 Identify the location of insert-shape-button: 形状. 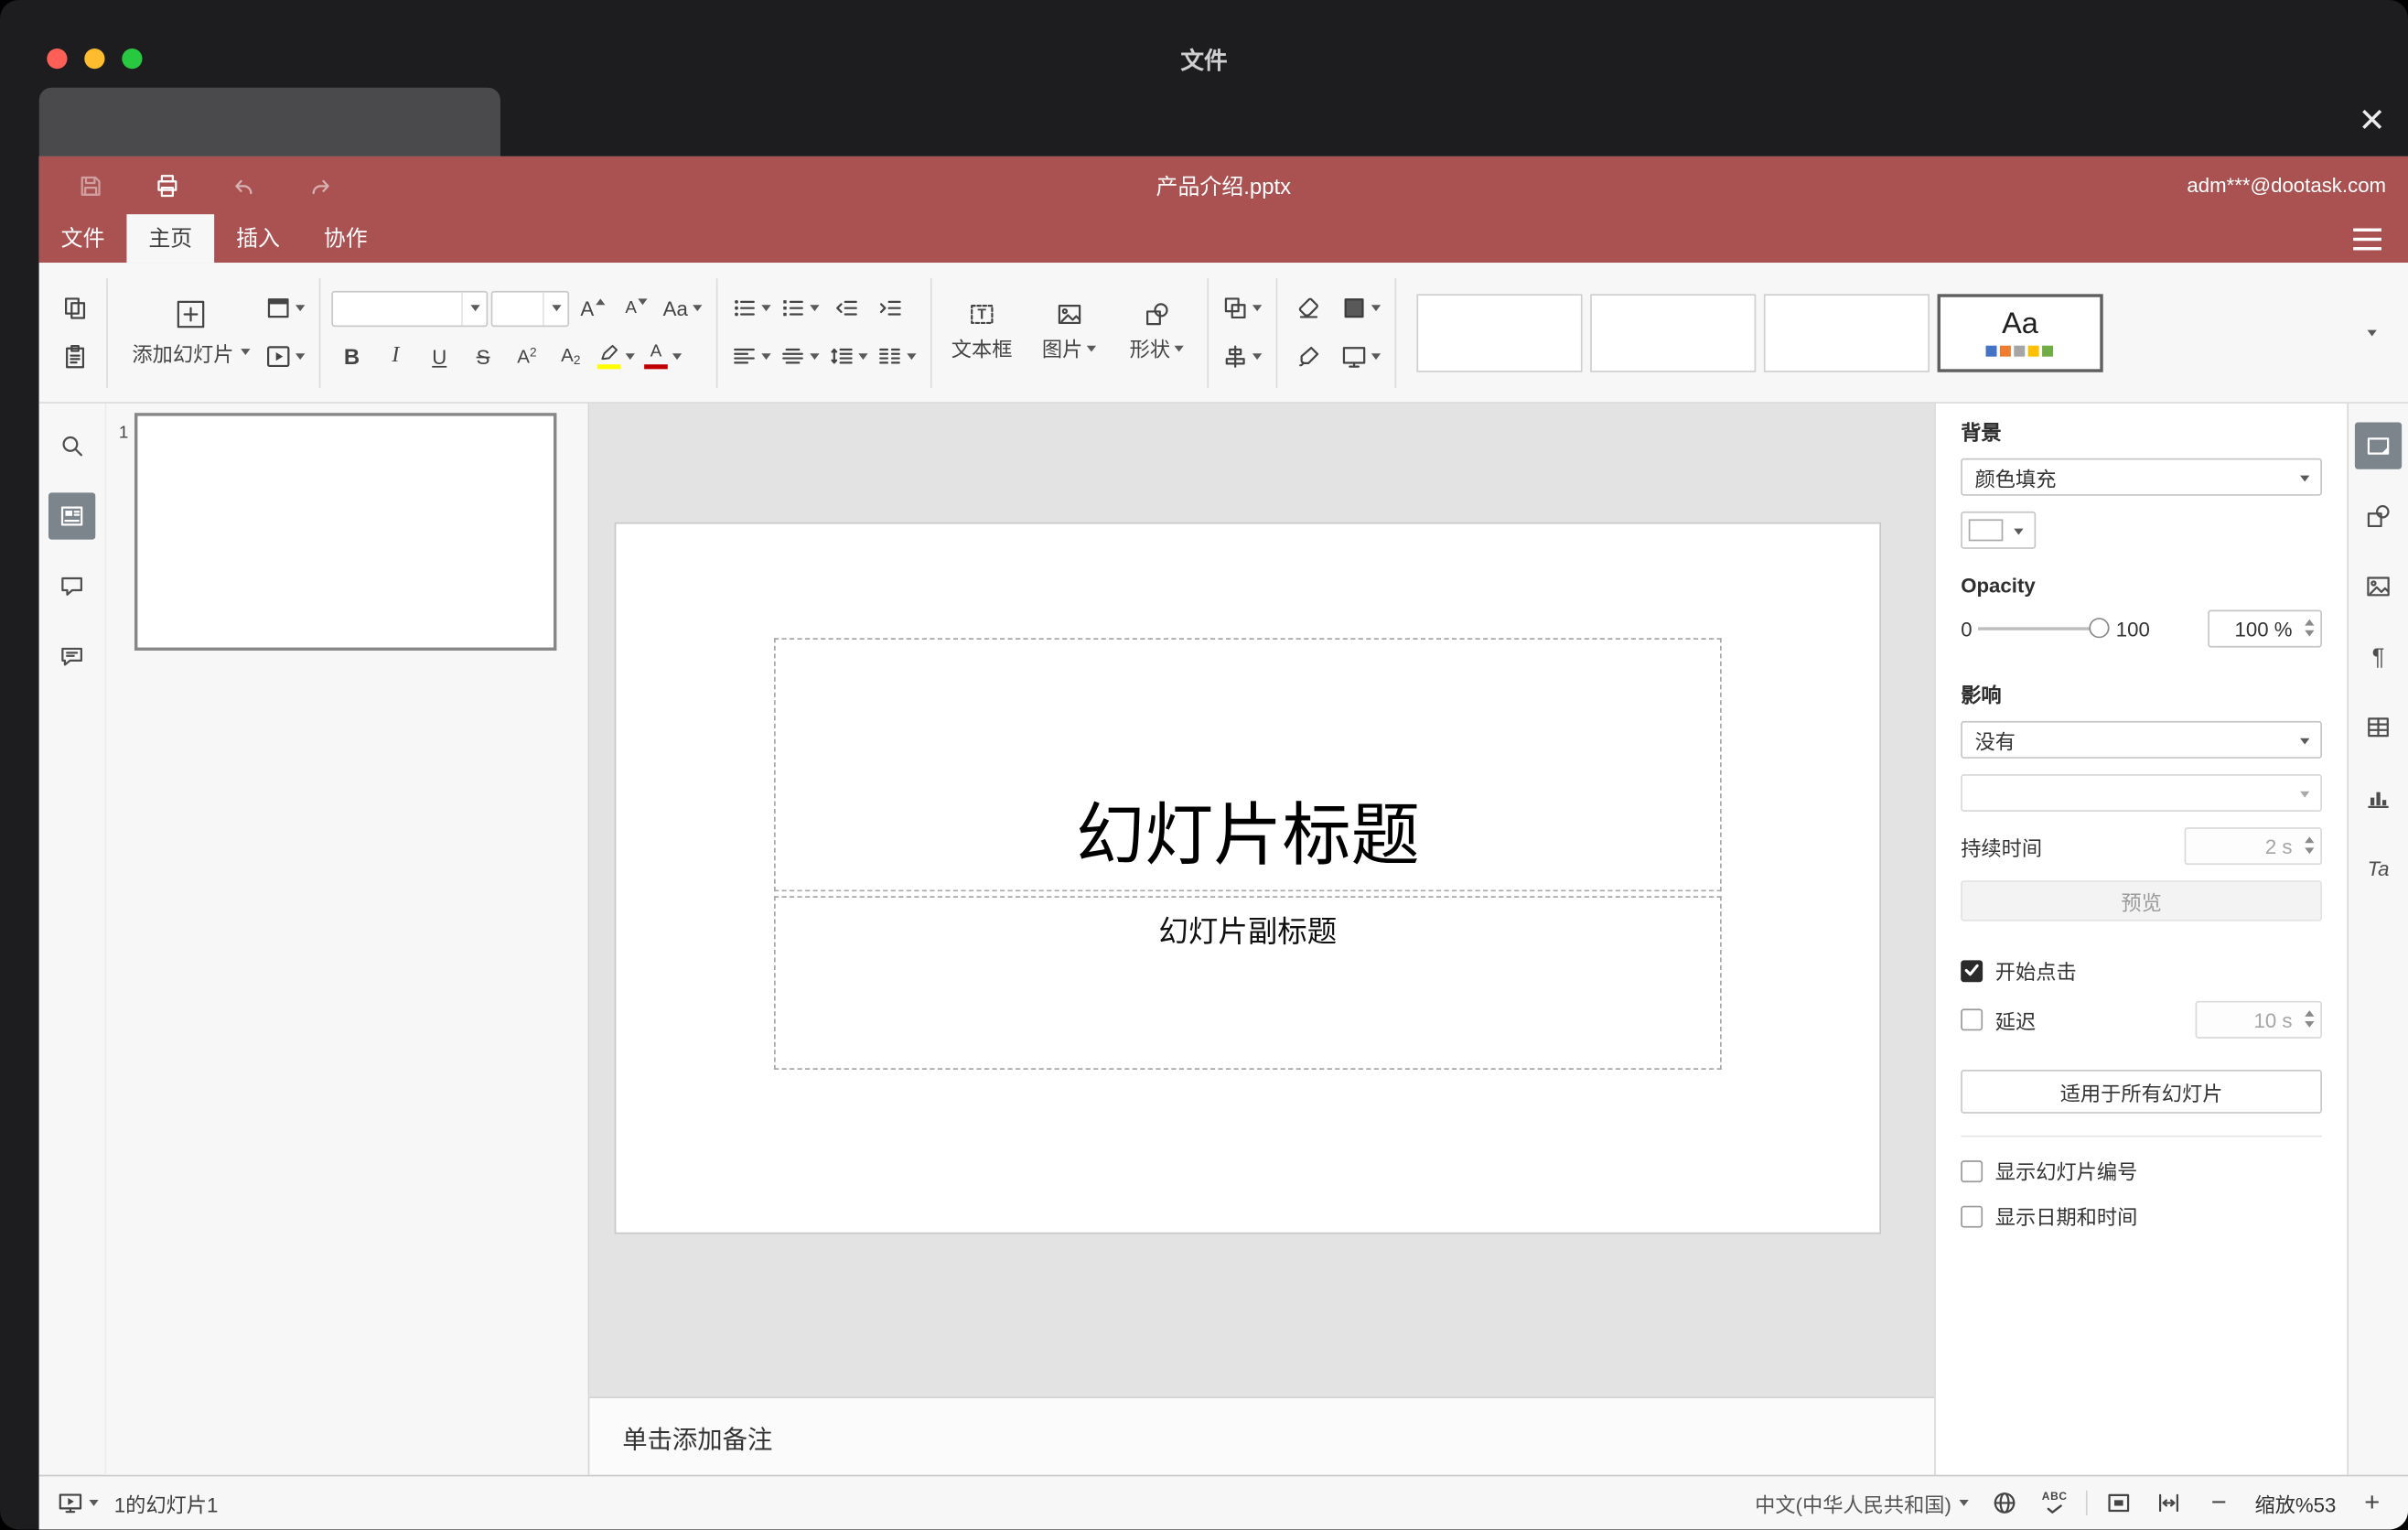
(1157, 332).